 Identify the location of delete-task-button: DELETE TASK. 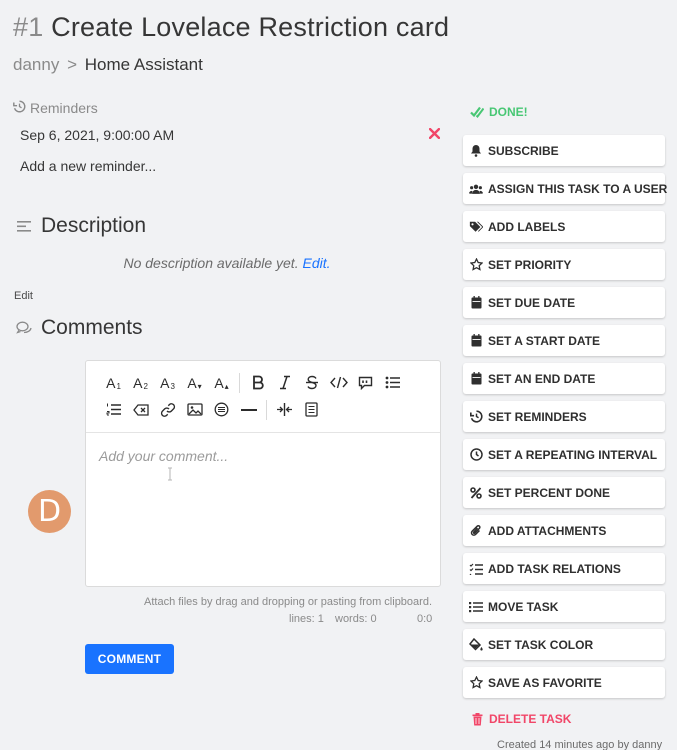
(564, 719).